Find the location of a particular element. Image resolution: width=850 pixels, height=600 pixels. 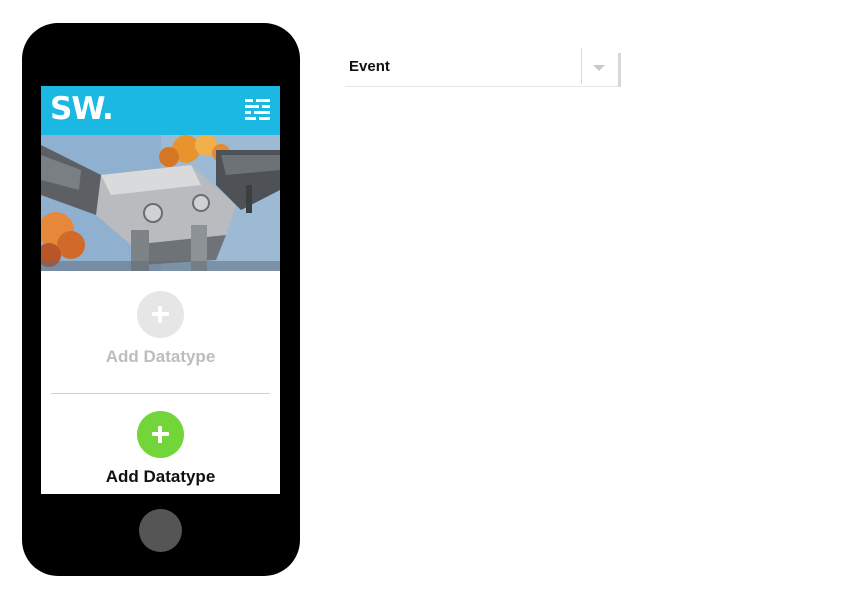

add-datatype-disabled: Add Datatype is located at coordinates (160, 329).